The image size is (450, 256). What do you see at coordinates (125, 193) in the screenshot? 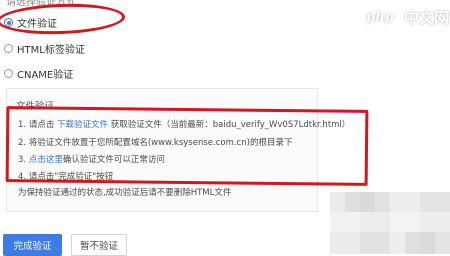
I see `keep-file-note: 为保持验证通过的状态,成功验证后请不要删除HTML文件` at bounding box center [125, 193].